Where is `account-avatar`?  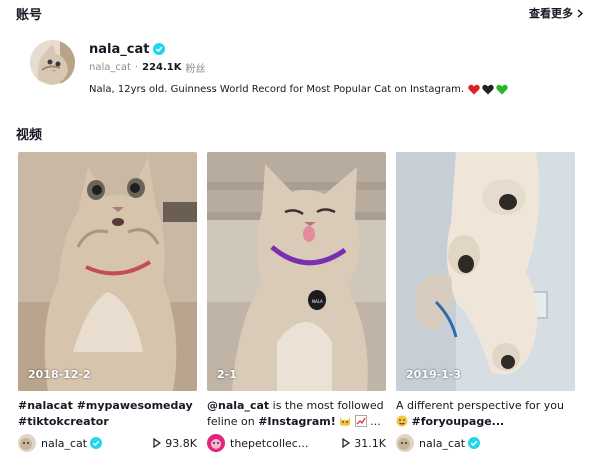
account-avatar is located at coordinates (52, 62).